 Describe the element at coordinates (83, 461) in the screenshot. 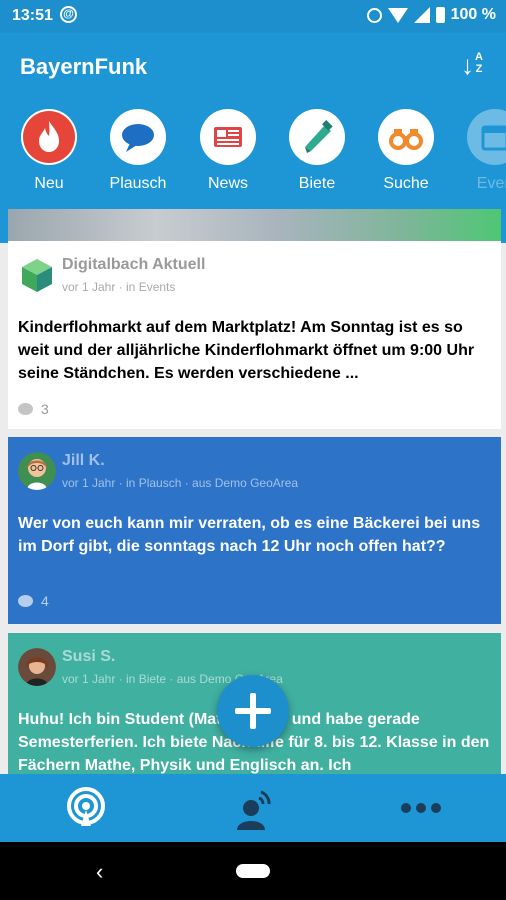

I see `post-author: Jill K.` at that location.